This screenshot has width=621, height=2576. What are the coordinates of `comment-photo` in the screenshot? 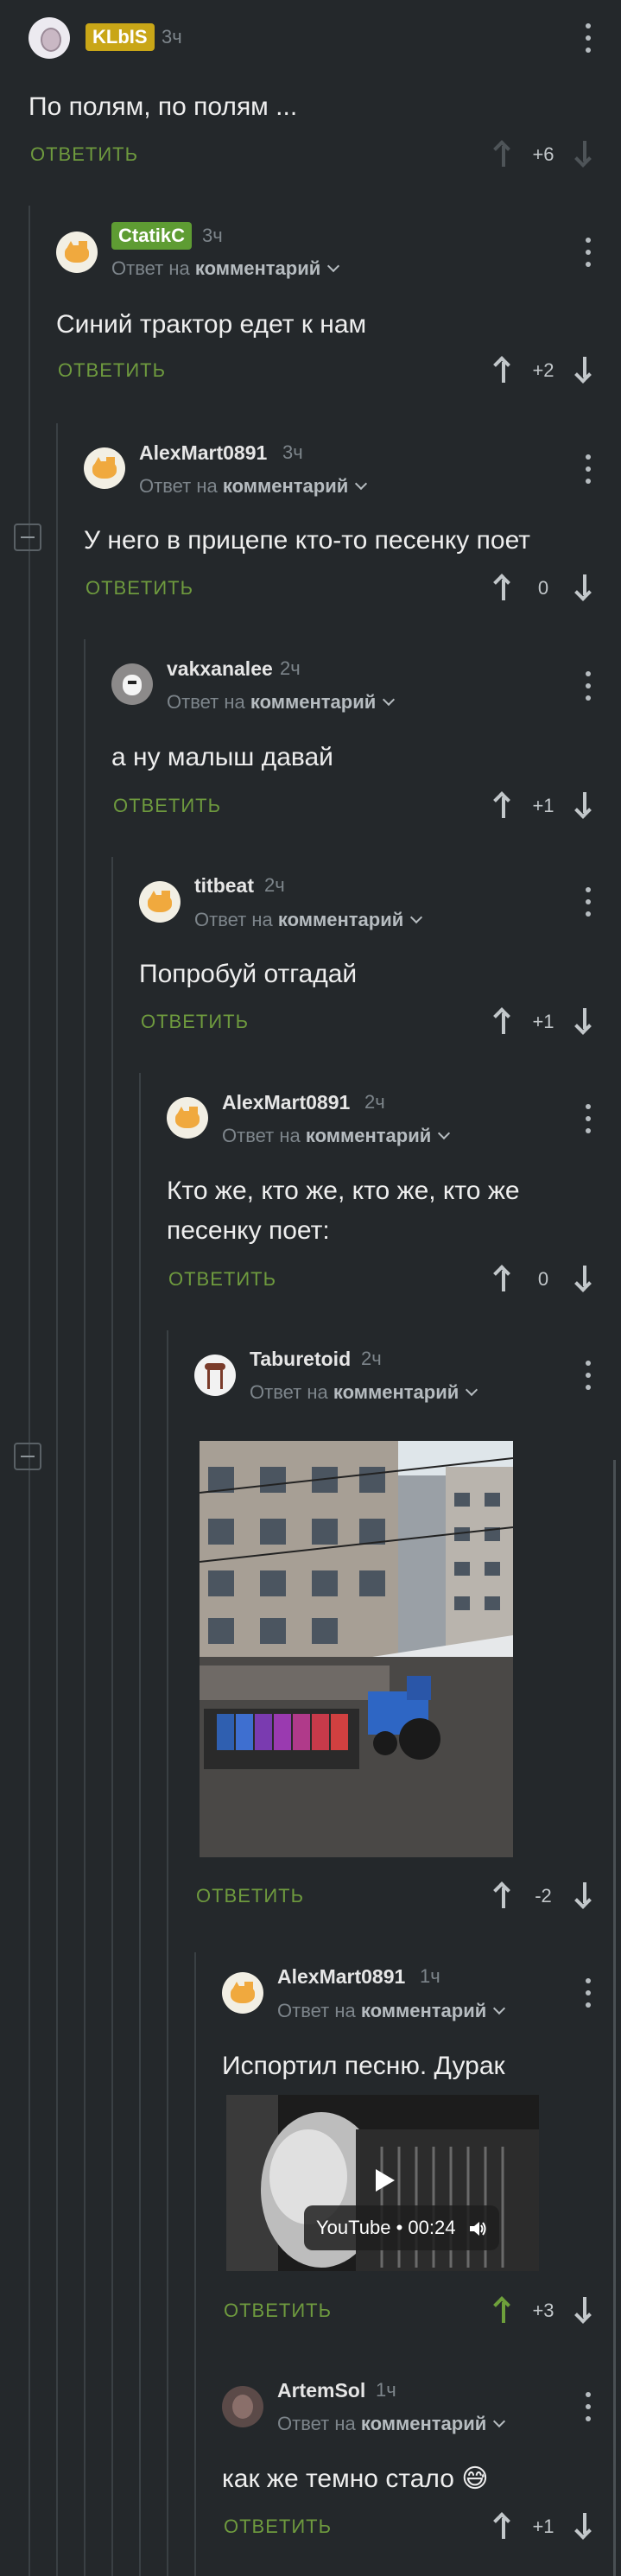 It's located at (356, 1649).